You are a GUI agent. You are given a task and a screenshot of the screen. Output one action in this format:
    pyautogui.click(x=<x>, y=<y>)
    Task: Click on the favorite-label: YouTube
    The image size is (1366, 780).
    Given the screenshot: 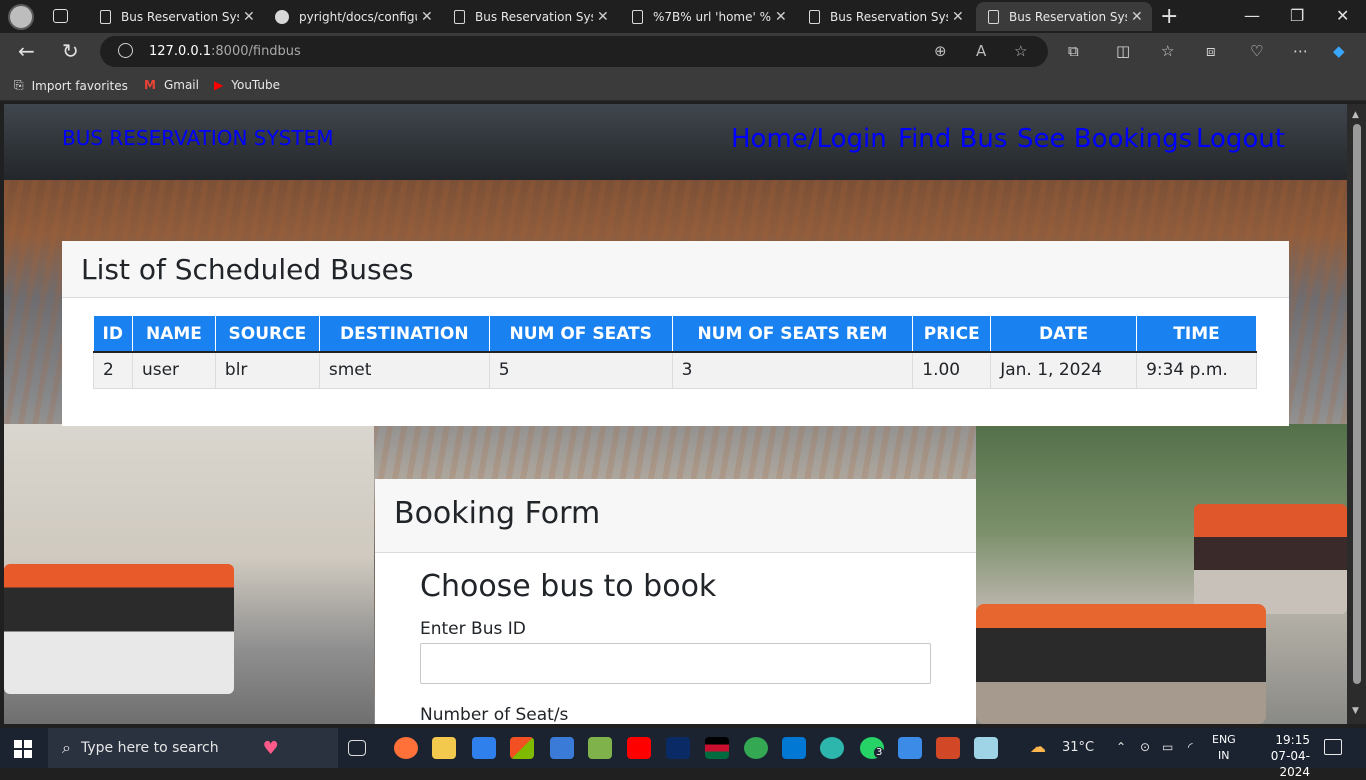 What is the action you would take?
    pyautogui.click(x=256, y=85)
    